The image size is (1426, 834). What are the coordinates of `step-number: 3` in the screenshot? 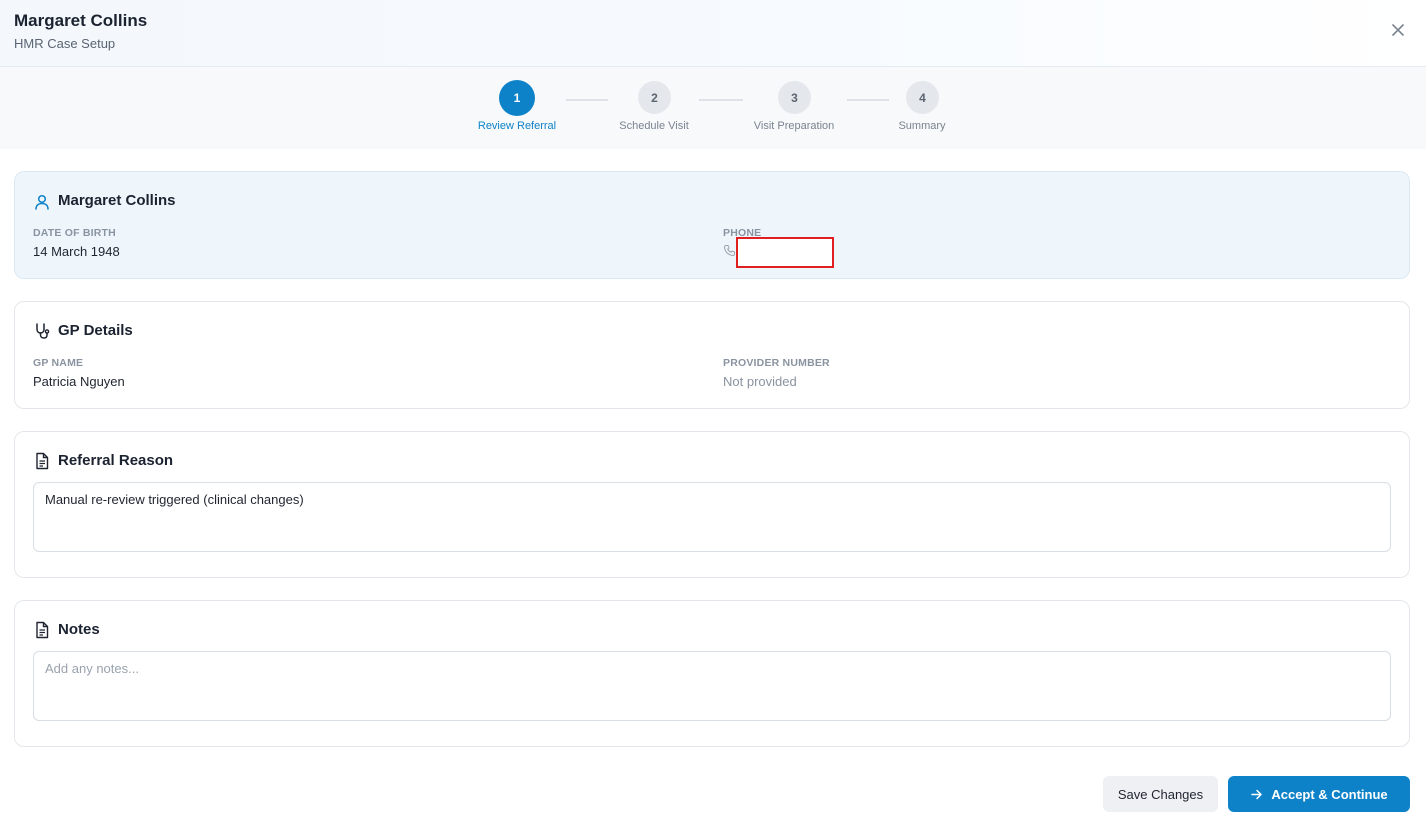 It's located at (794, 97).